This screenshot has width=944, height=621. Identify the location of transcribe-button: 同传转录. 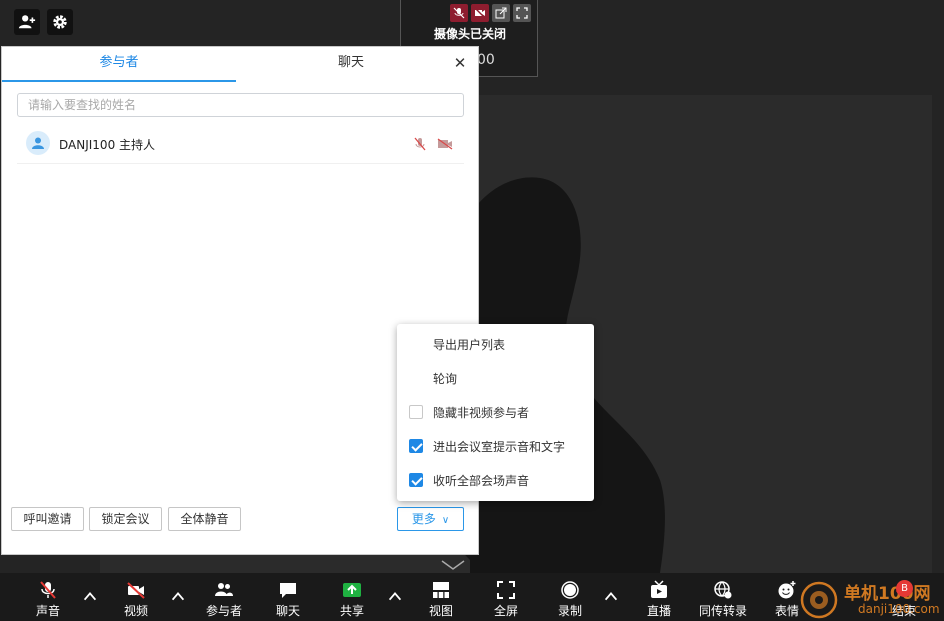
(723, 597).